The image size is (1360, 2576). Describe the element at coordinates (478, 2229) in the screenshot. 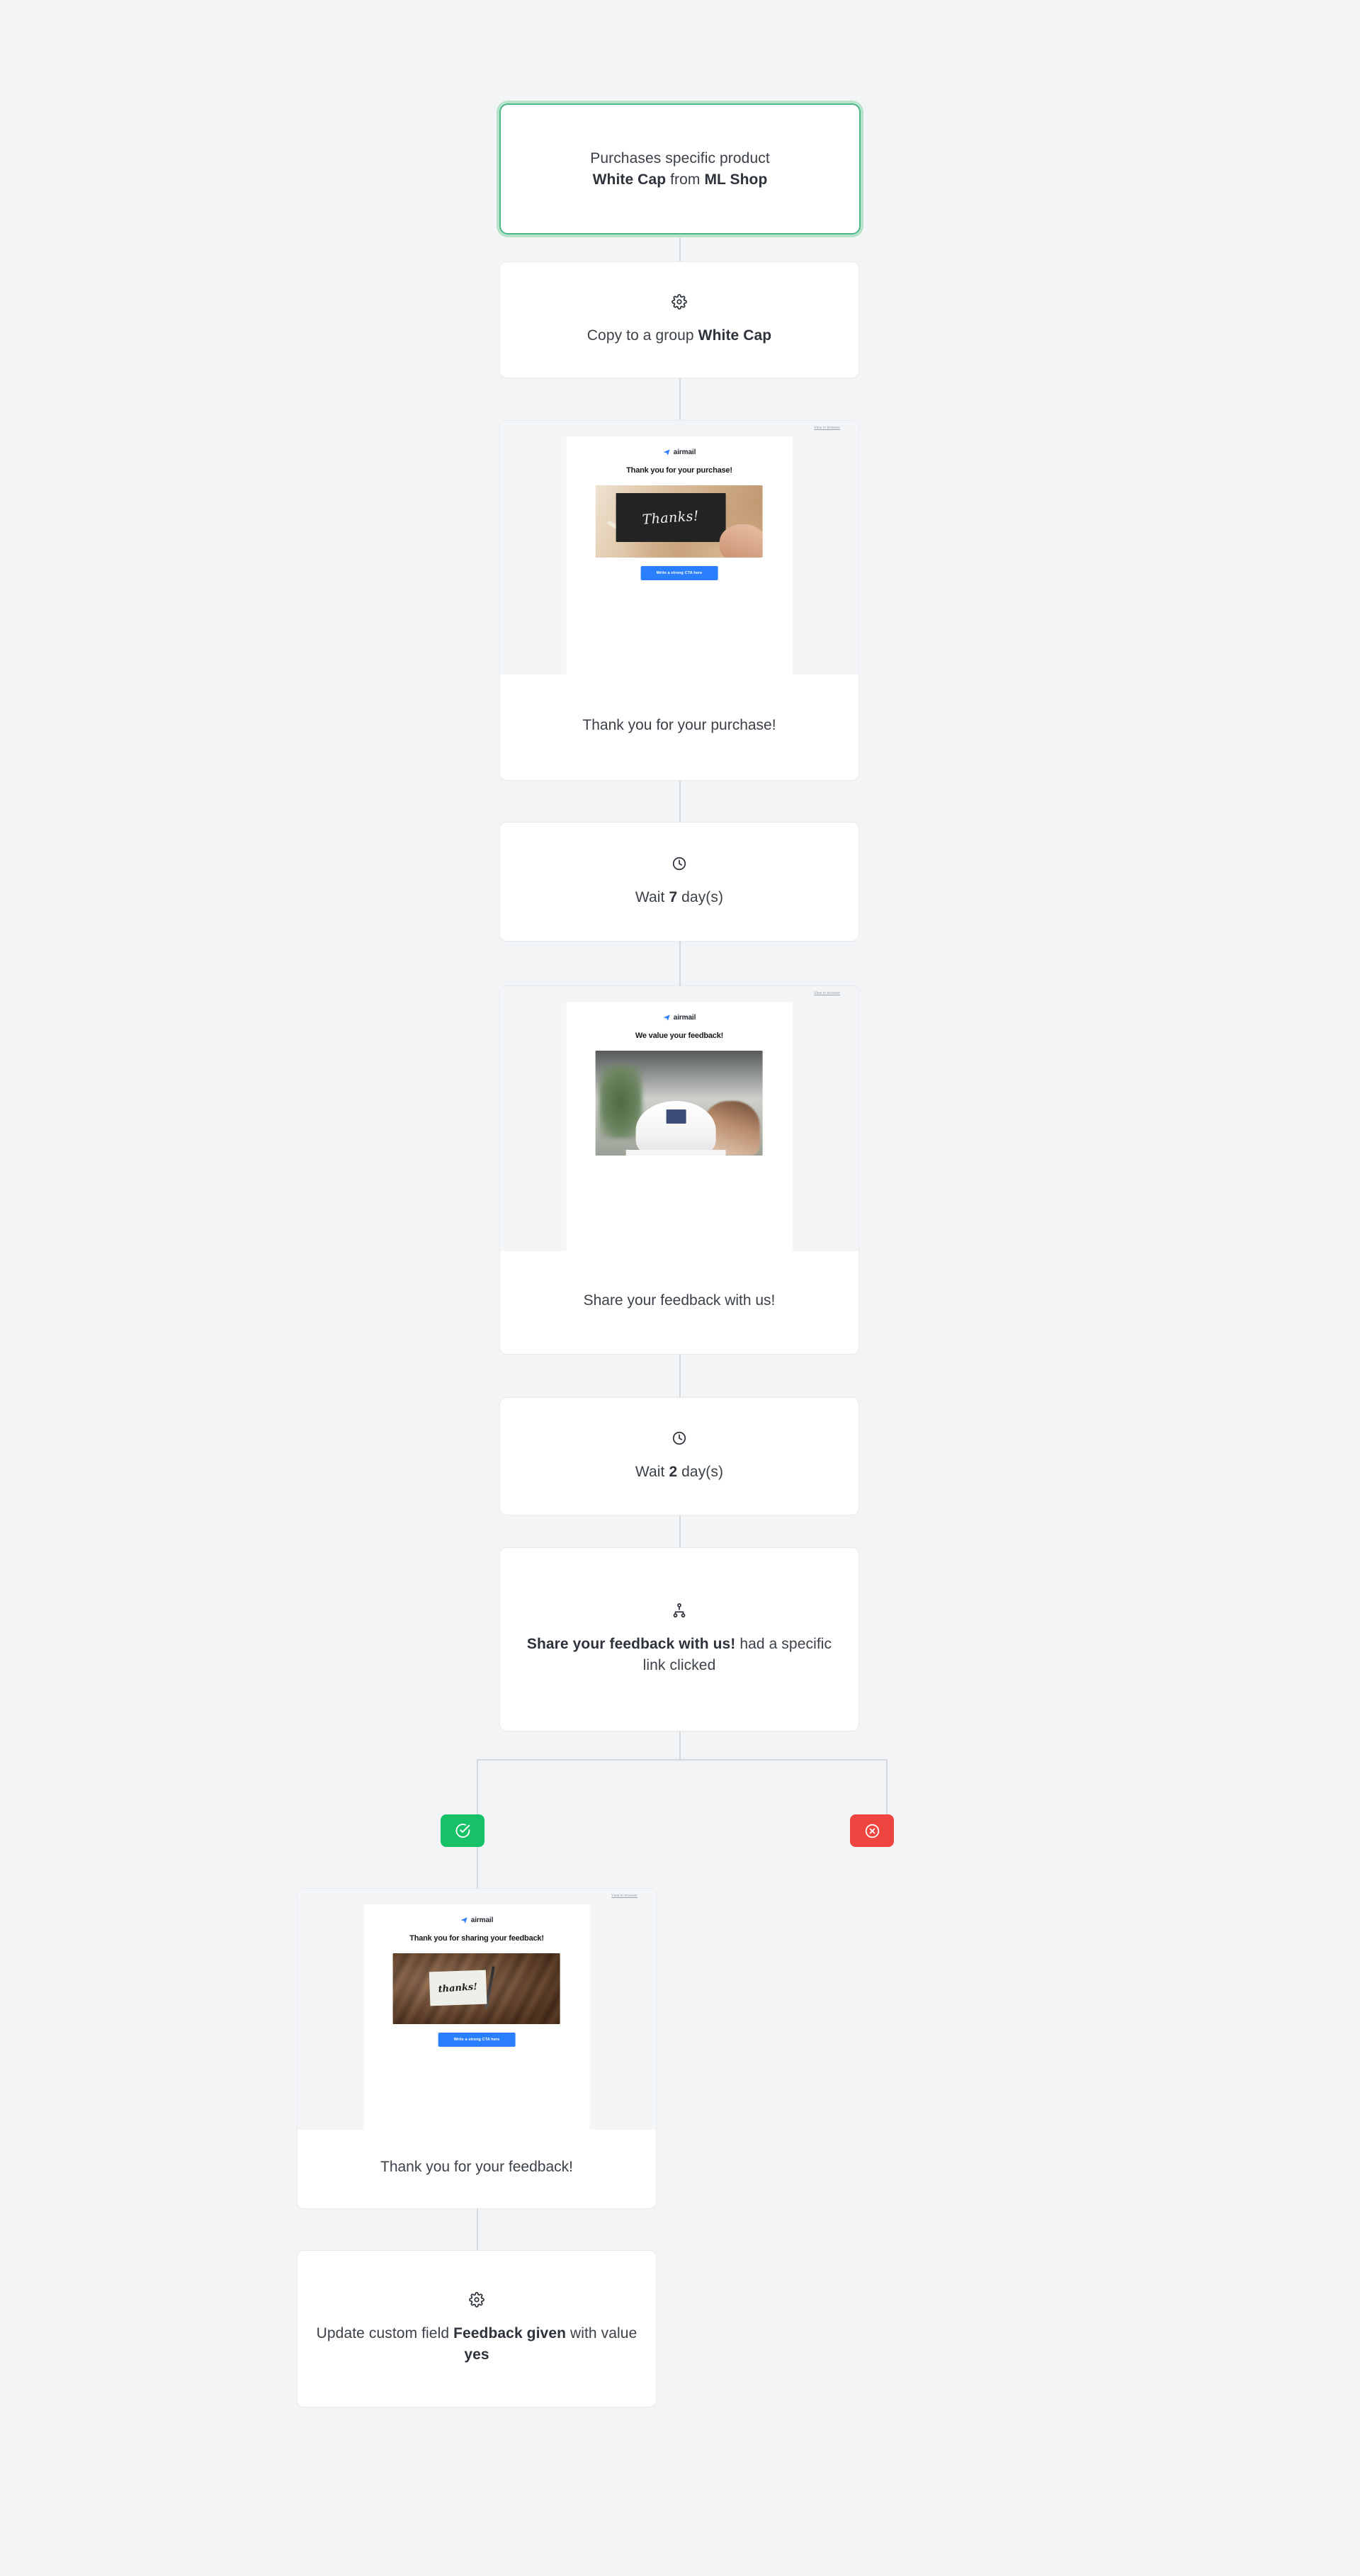

I see `connector-email3-to-update` at that location.